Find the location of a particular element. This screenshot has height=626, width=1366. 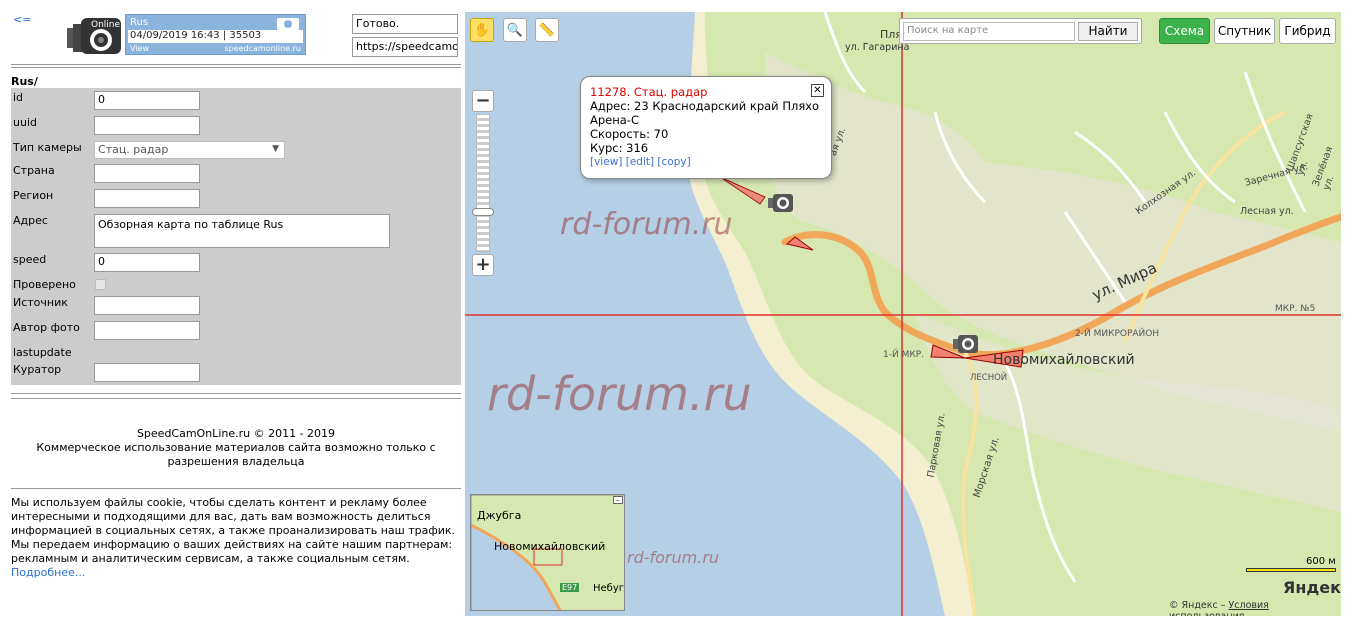

road-badge: E97 is located at coordinates (570, 587).